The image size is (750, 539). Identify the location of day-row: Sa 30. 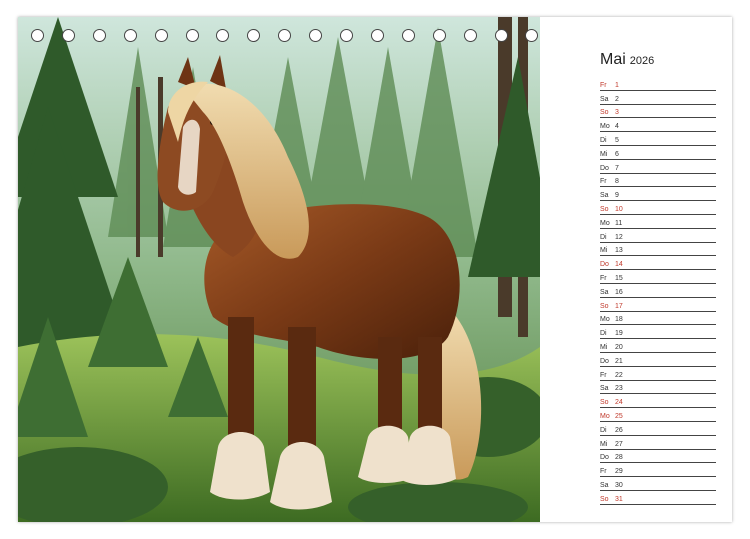
(658, 484).